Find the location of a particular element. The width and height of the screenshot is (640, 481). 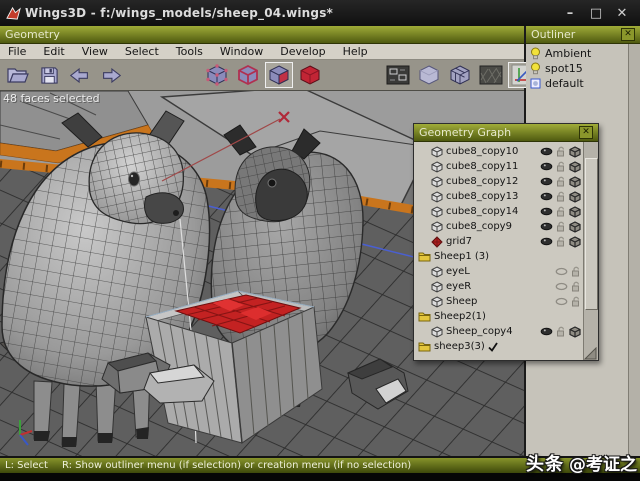

menu-item-tools: Tools is located at coordinates (189, 51).